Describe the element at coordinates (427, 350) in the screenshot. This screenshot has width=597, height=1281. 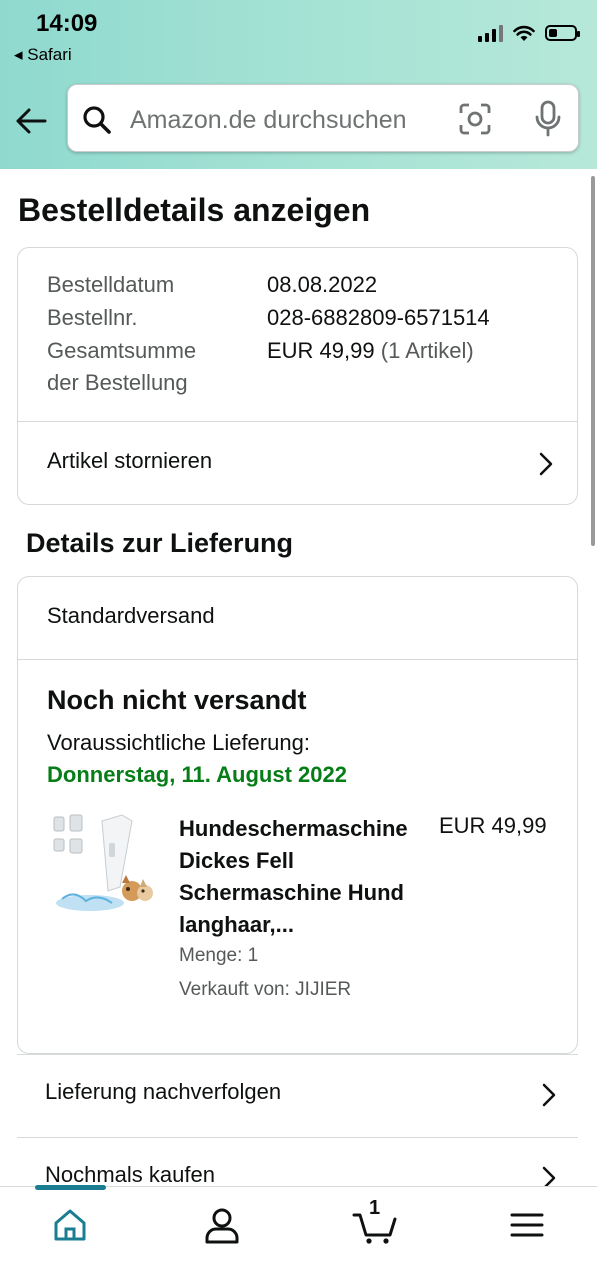
I see `order-total-items: (1 Artikel)` at that location.